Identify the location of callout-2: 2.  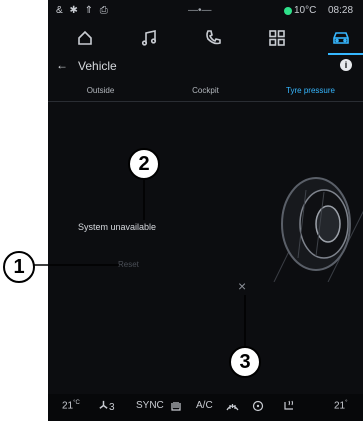
(144, 164).